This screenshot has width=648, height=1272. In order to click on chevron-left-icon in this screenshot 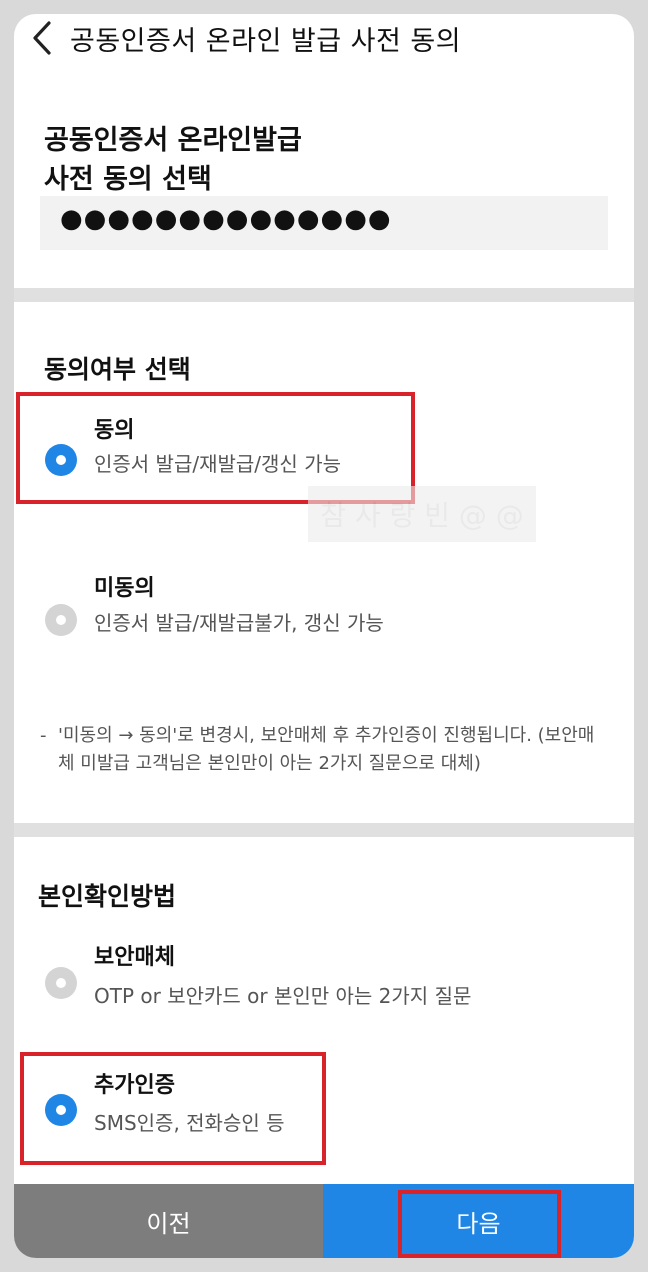, I will do `click(42, 38)`.